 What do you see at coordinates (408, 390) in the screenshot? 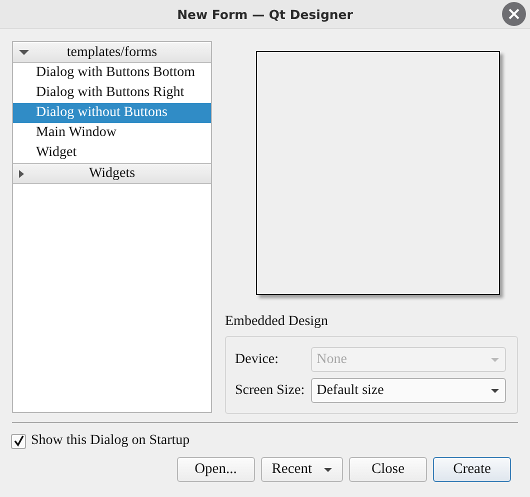
I see `dropdown: Default size` at bounding box center [408, 390].